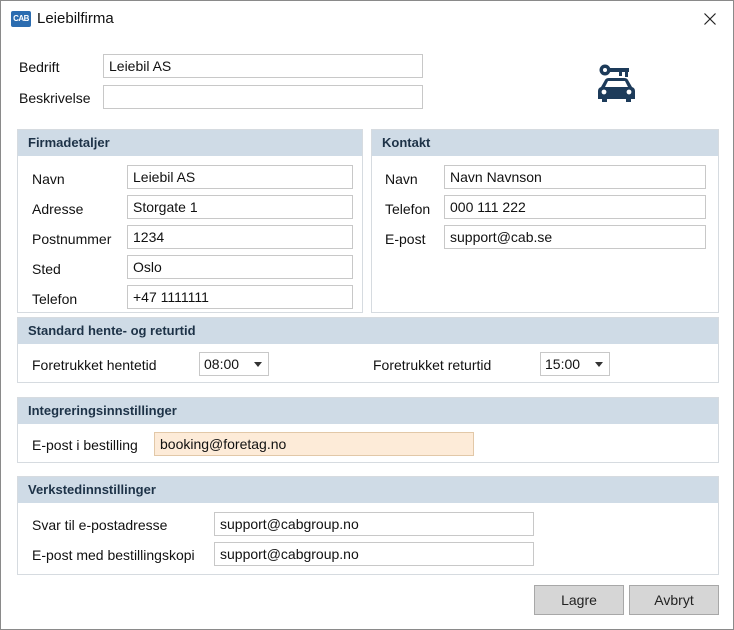  Describe the element at coordinates (113, 555) in the screenshot. I see `kopi-label: E-post med bestillingskopi` at that location.